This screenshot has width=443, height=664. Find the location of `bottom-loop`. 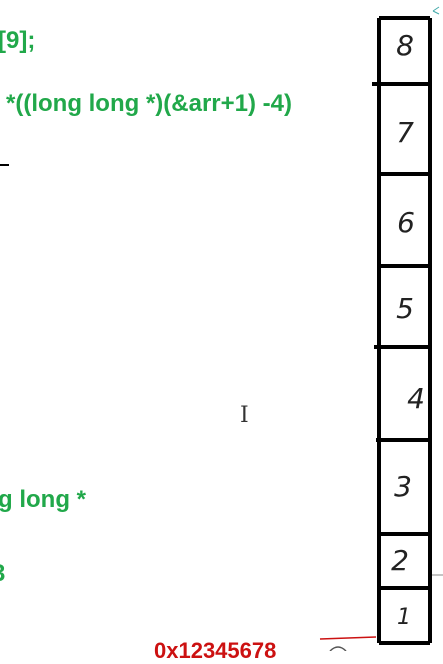

bottom-loop is located at coordinates (338, 648).